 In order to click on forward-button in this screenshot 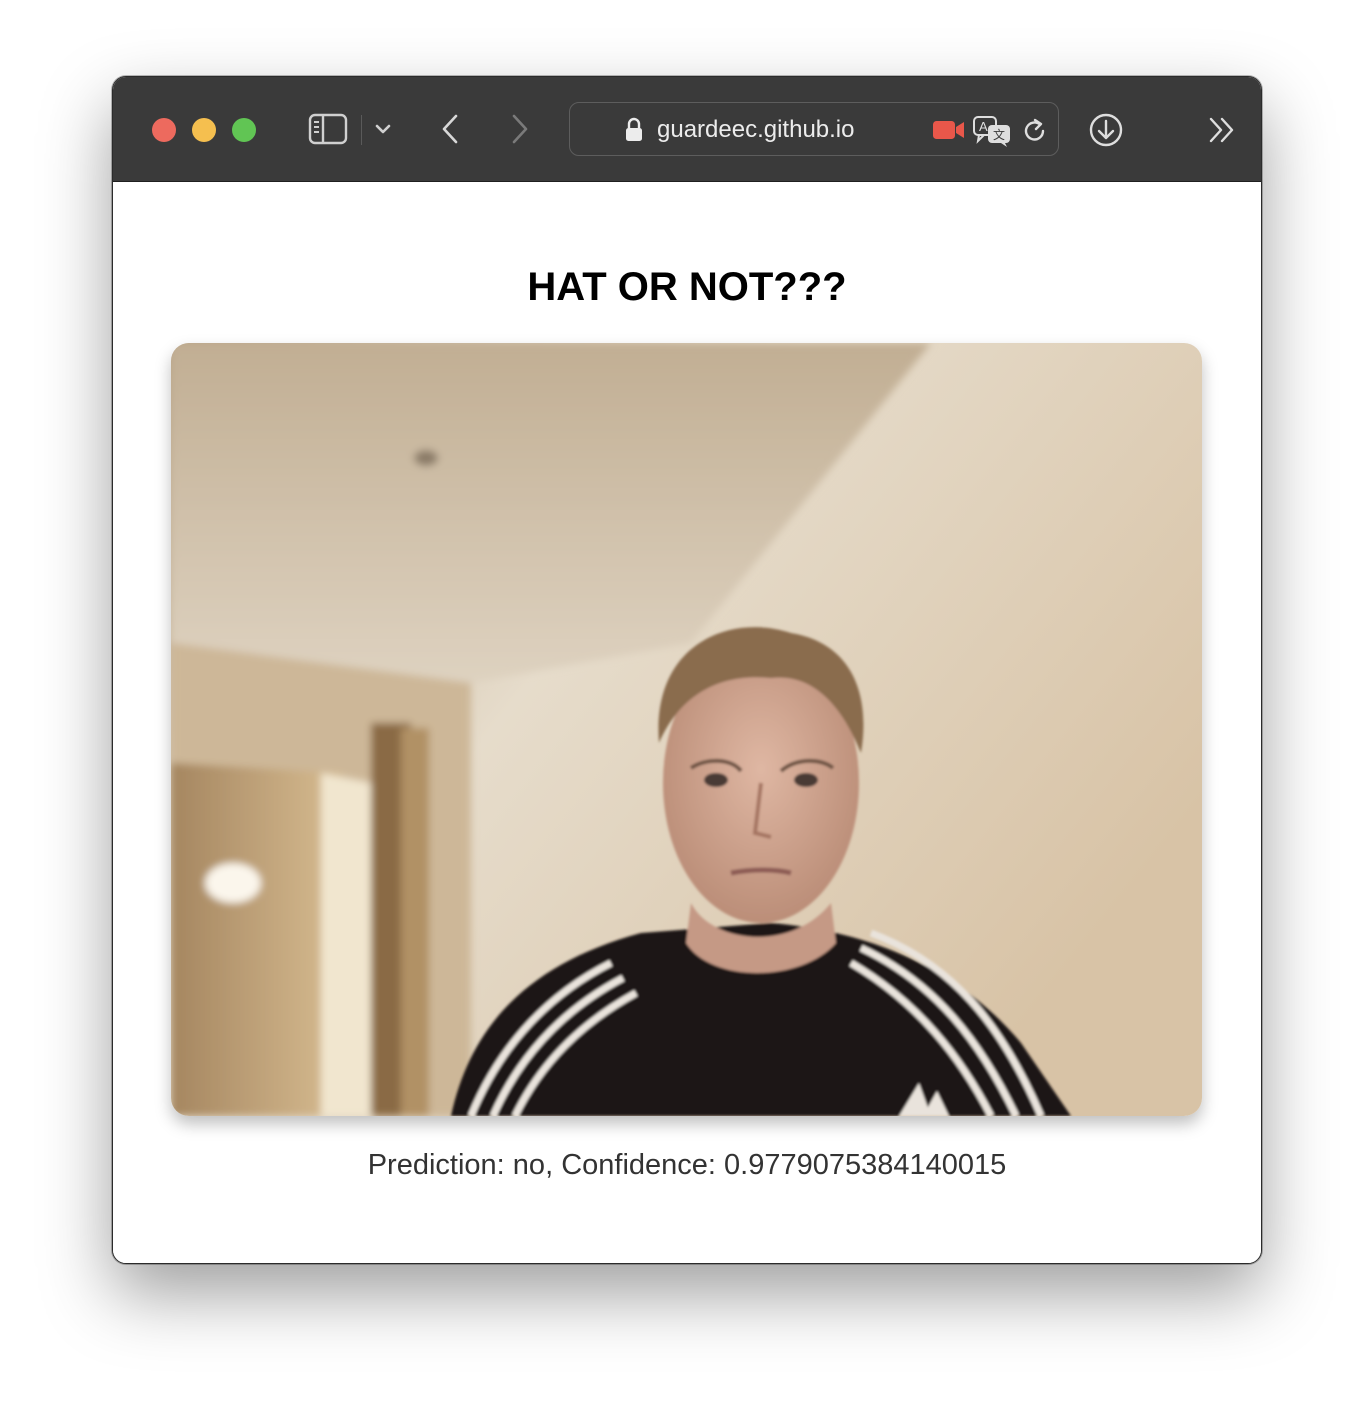, I will do `click(520, 129)`.